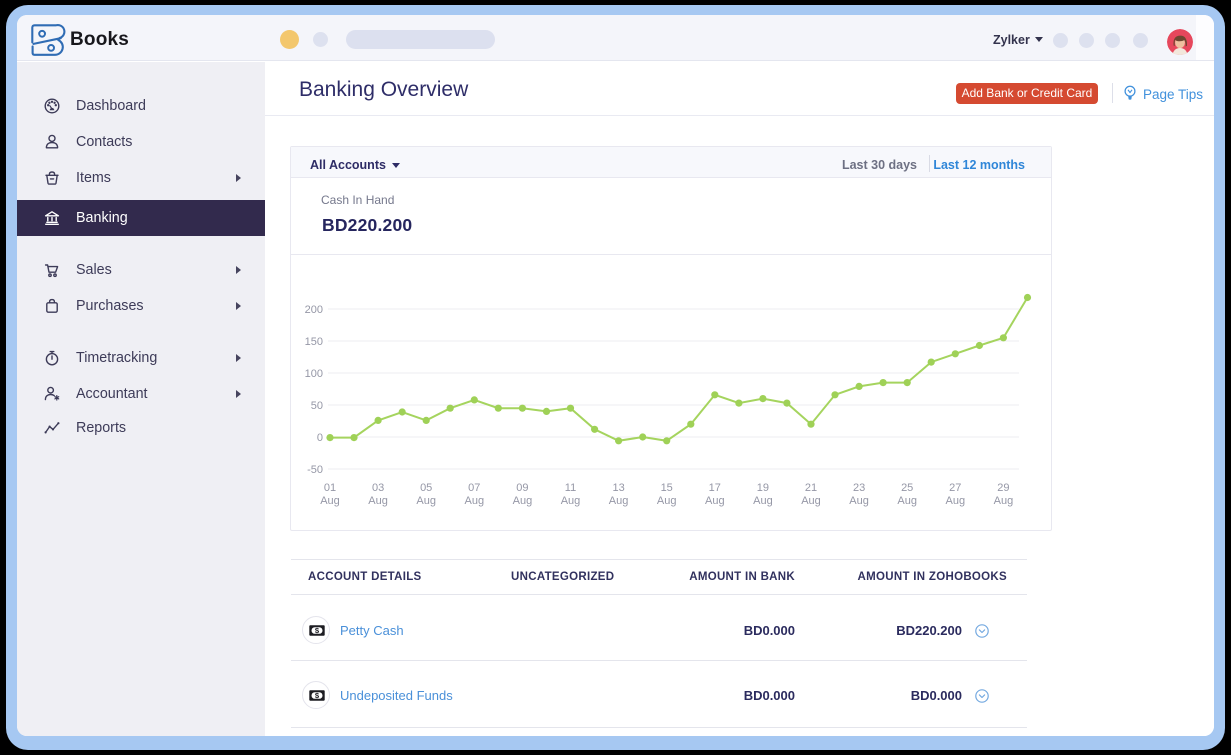 The width and height of the screenshot is (1231, 755). What do you see at coordinates (955, 488) in the screenshot?
I see `svg-text: 27` at bounding box center [955, 488].